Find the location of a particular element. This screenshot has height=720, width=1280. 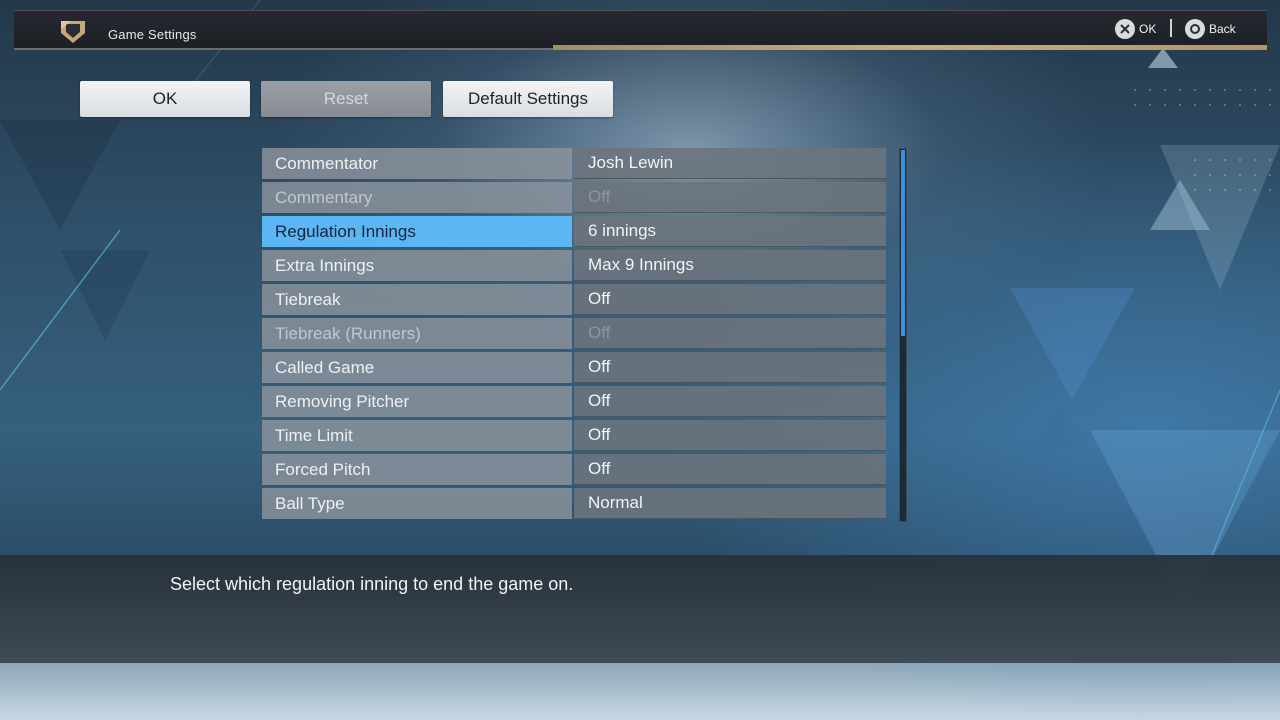

setting-value: Josh Lewin is located at coordinates (730, 163).